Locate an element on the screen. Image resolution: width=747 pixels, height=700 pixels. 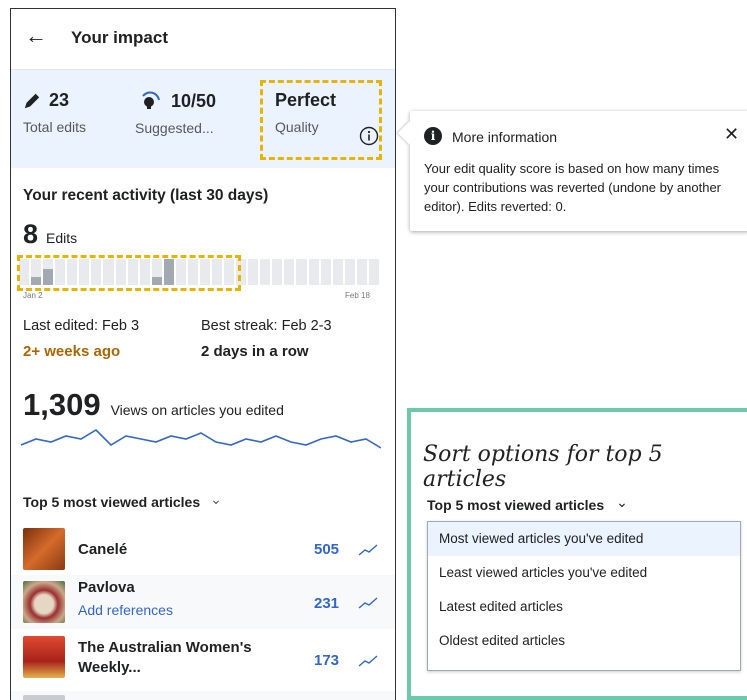
recent-activity-title: Your recent activity (last 30 days) is located at coordinates (146, 195).